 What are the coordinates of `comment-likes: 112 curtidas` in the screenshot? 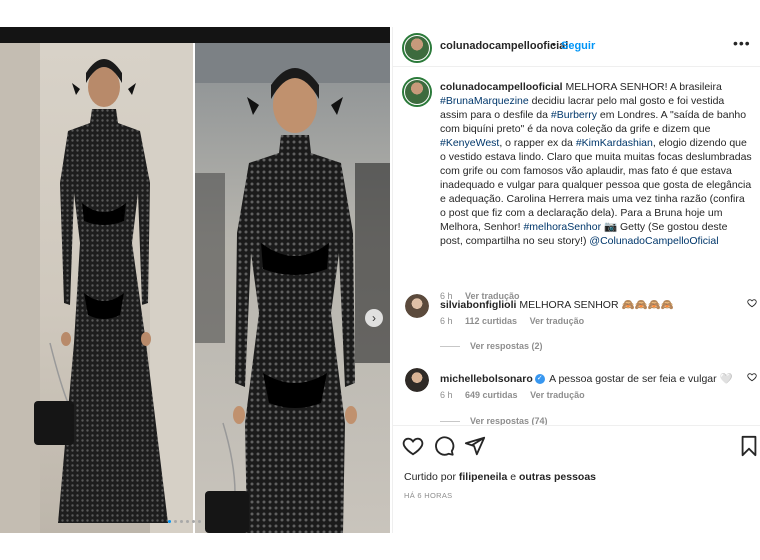 It's located at (491, 321).